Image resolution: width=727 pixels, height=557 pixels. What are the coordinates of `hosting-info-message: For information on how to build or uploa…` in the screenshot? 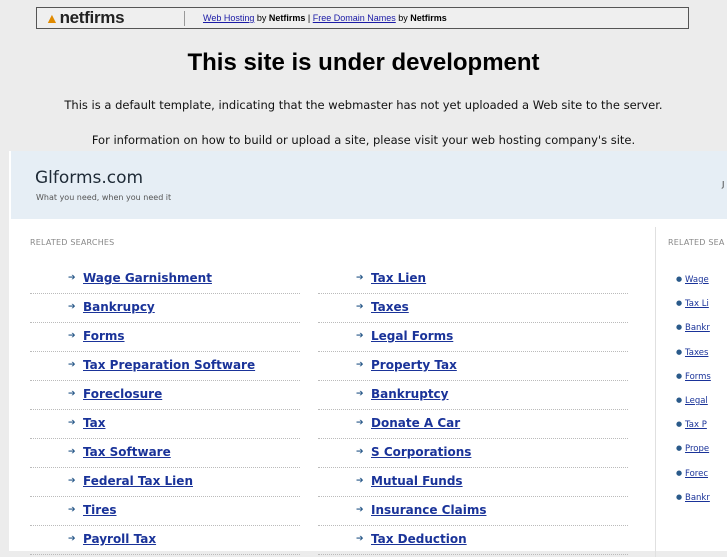 It's located at (363, 140).